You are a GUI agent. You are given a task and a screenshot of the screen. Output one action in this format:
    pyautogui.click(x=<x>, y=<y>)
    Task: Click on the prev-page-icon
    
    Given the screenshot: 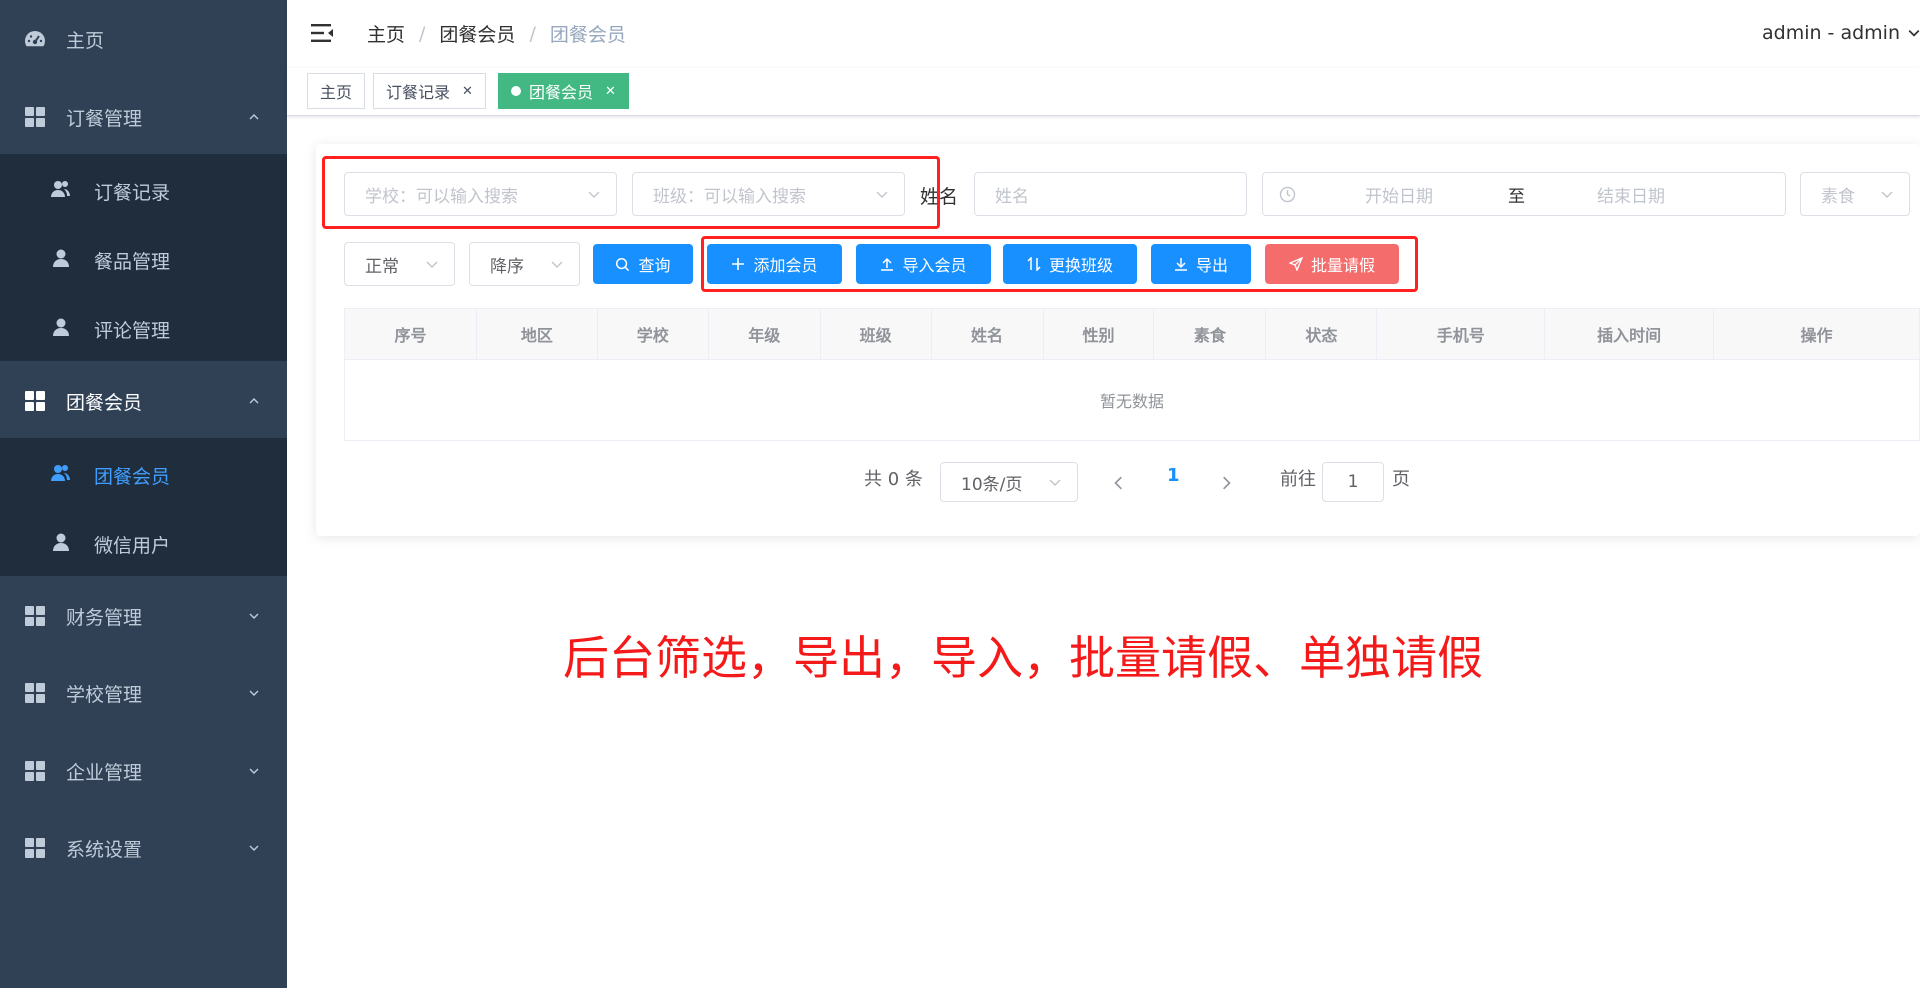 What is the action you would take?
    pyautogui.click(x=1119, y=483)
    